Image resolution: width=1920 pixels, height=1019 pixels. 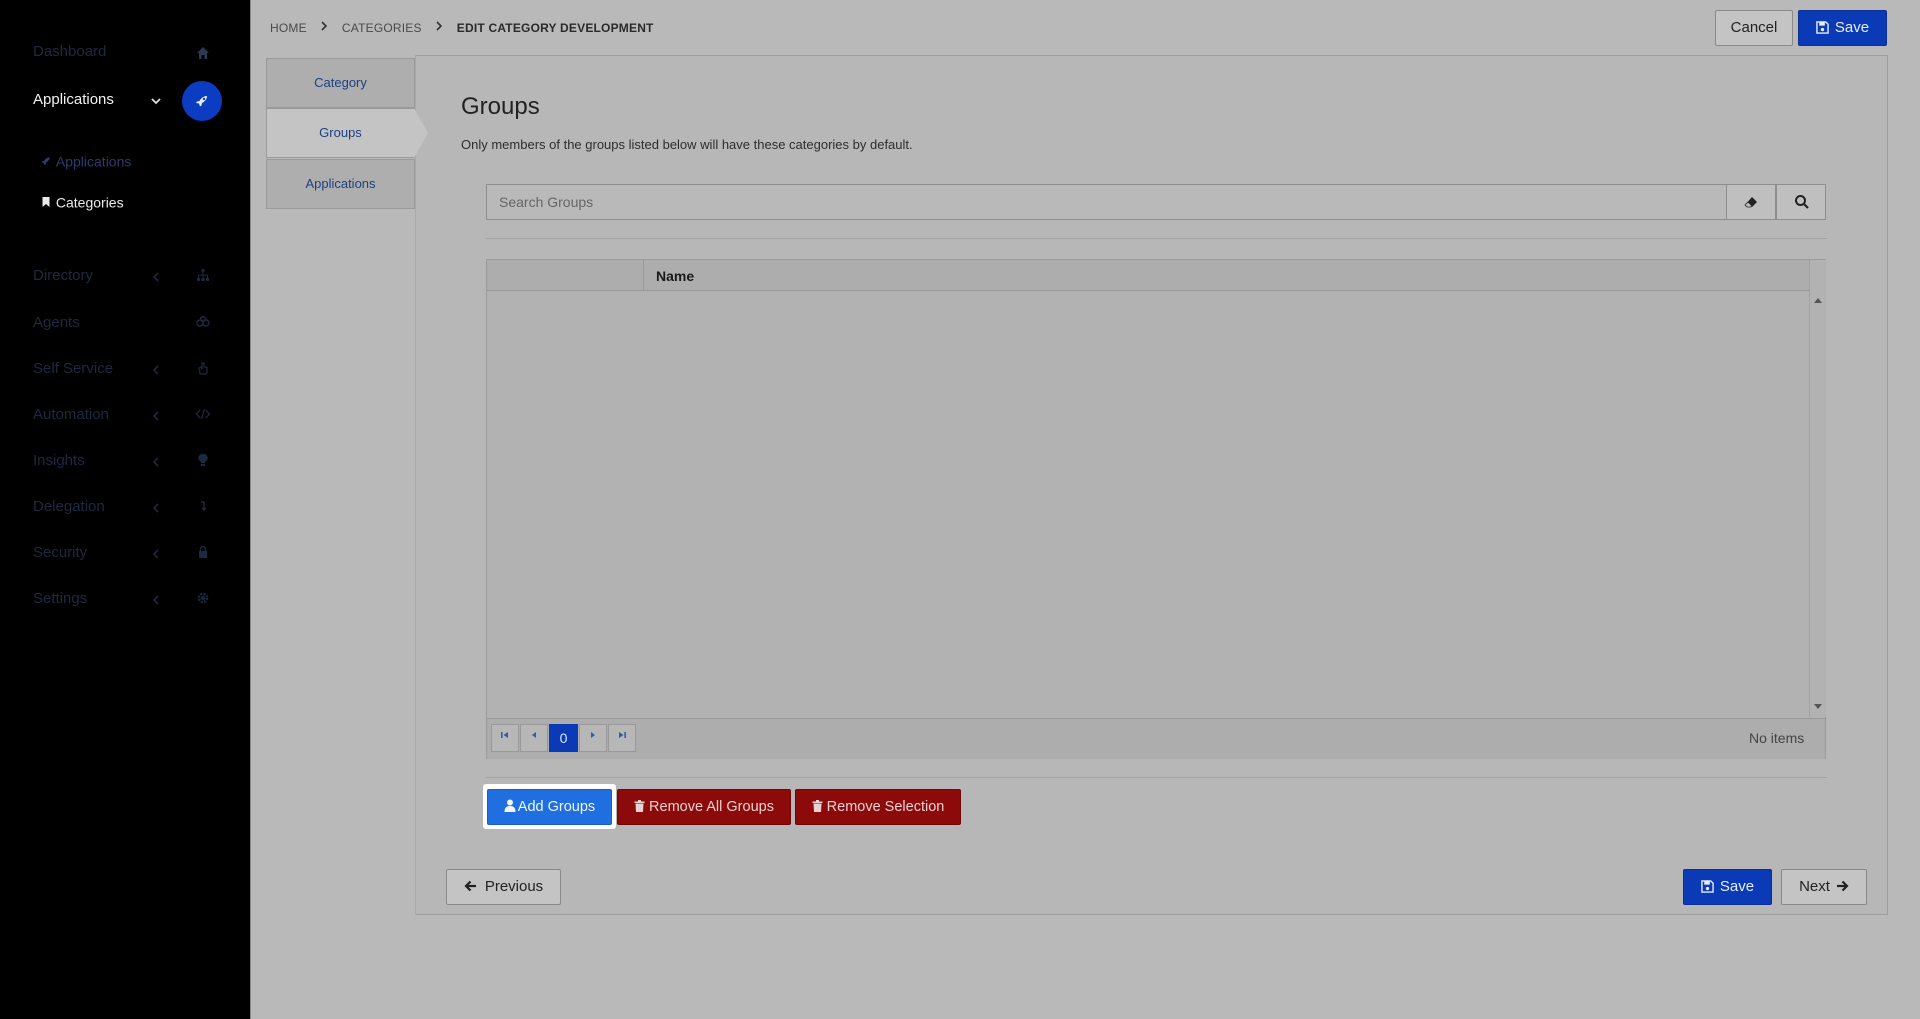 I want to click on breadcrumb-current: EDIT CATEGORY DEVELOPMENT, so click(x=555, y=27).